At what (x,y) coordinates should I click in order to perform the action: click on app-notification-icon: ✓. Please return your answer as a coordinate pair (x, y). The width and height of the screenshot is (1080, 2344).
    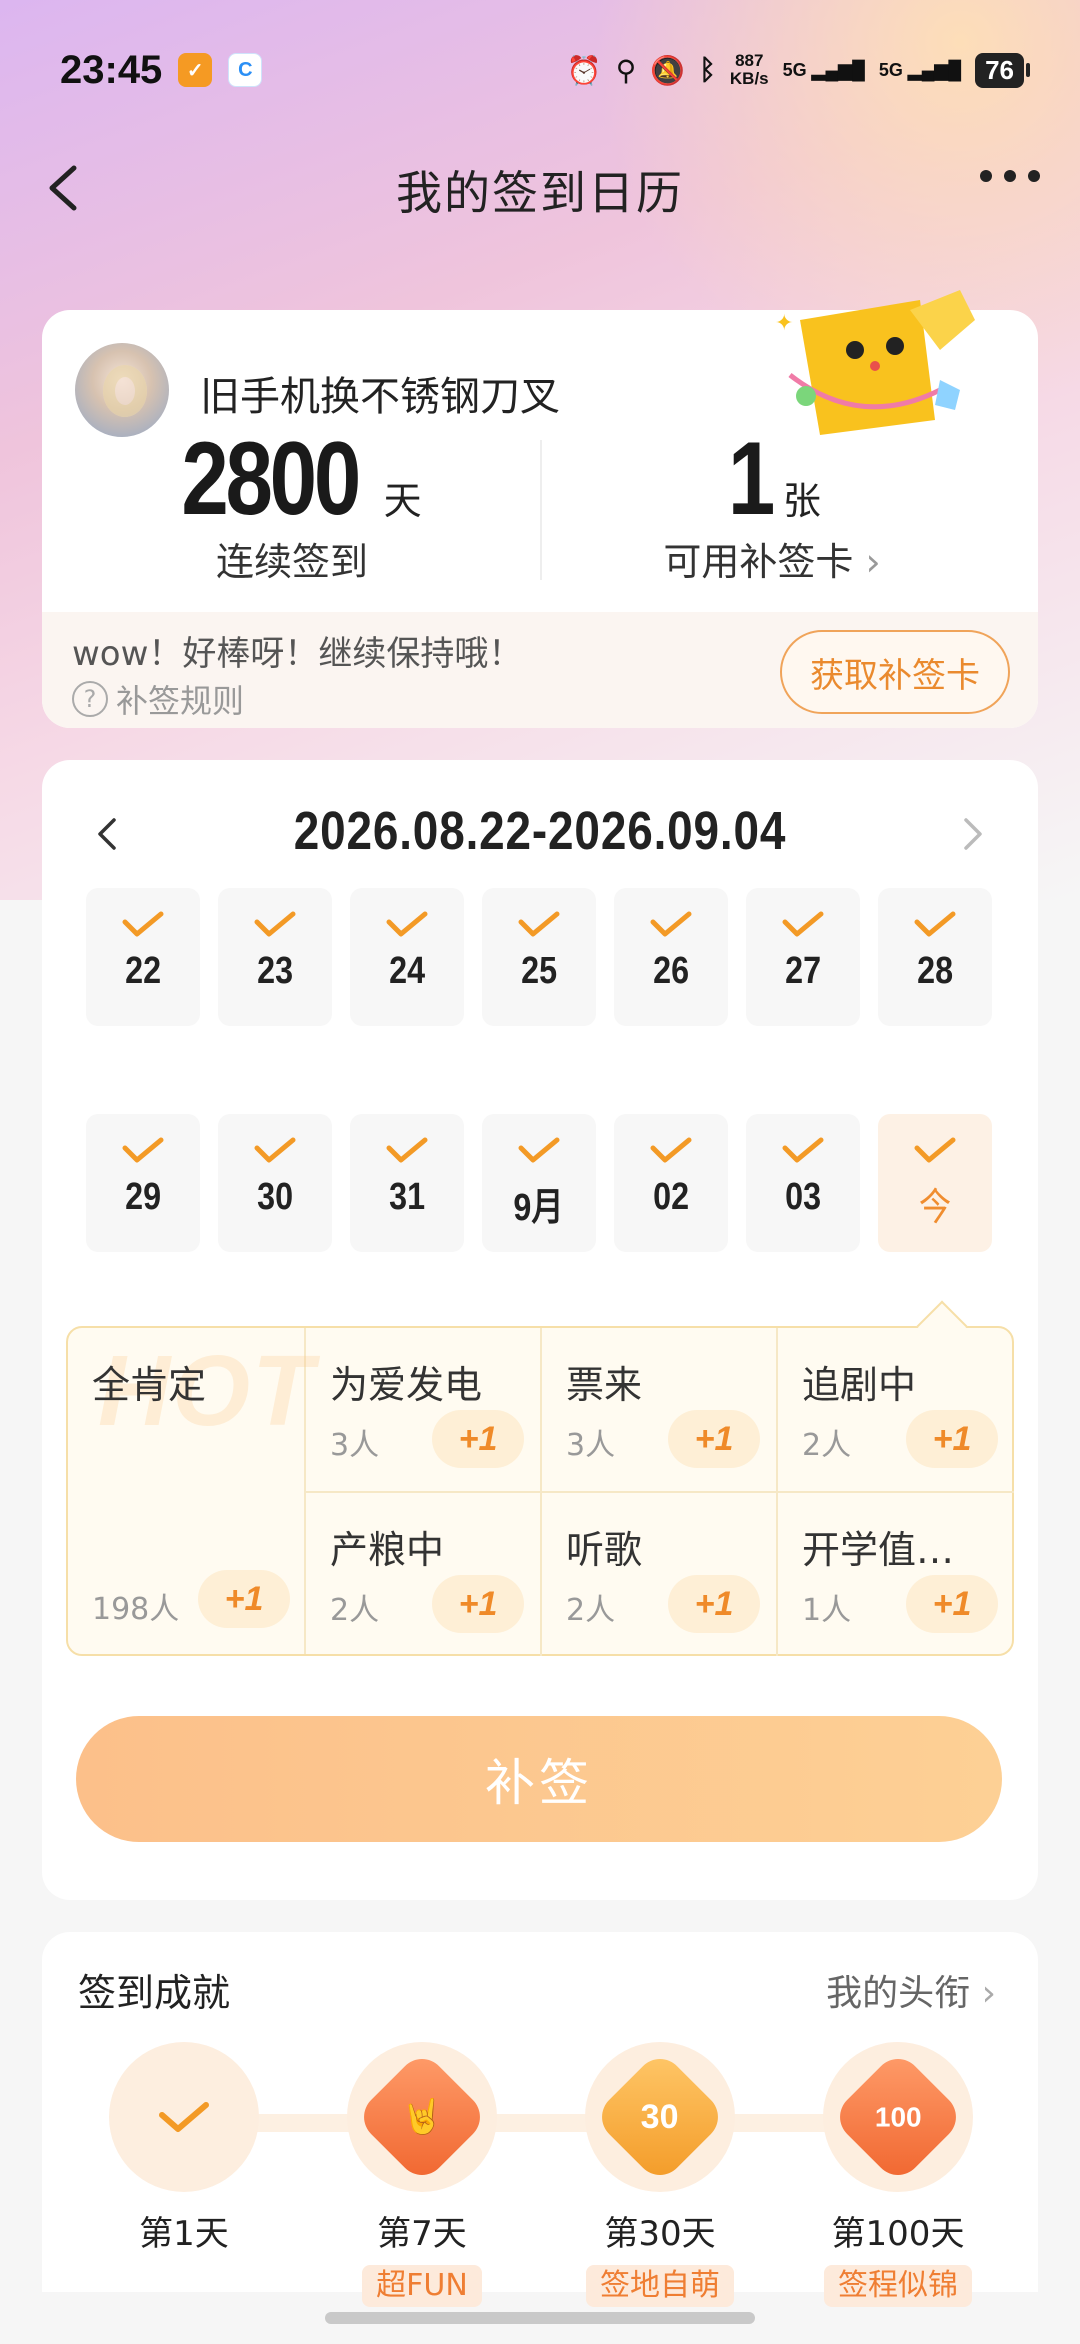
    Looking at the image, I should click on (195, 70).